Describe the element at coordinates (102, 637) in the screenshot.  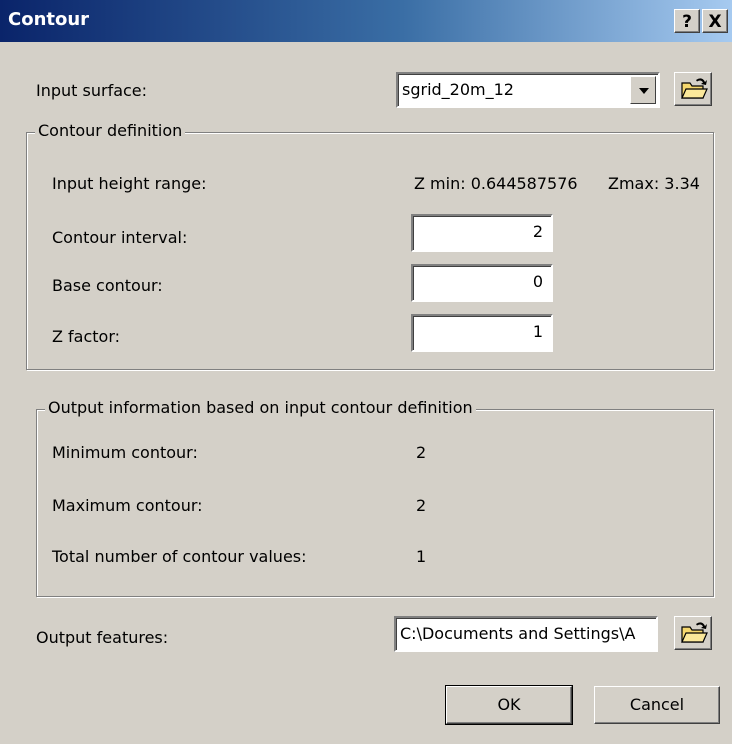
I see `output-features-label: Output features:` at that location.